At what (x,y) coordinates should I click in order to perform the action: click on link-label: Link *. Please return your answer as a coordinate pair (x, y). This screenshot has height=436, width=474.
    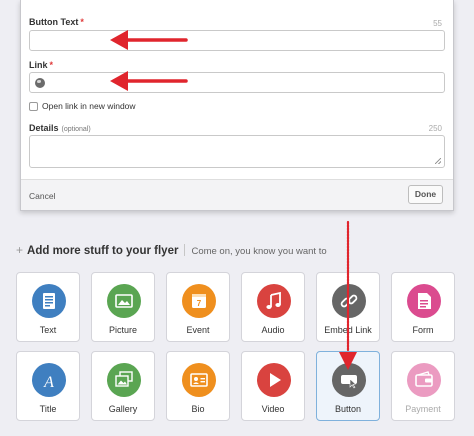
    Looking at the image, I should click on (41, 65).